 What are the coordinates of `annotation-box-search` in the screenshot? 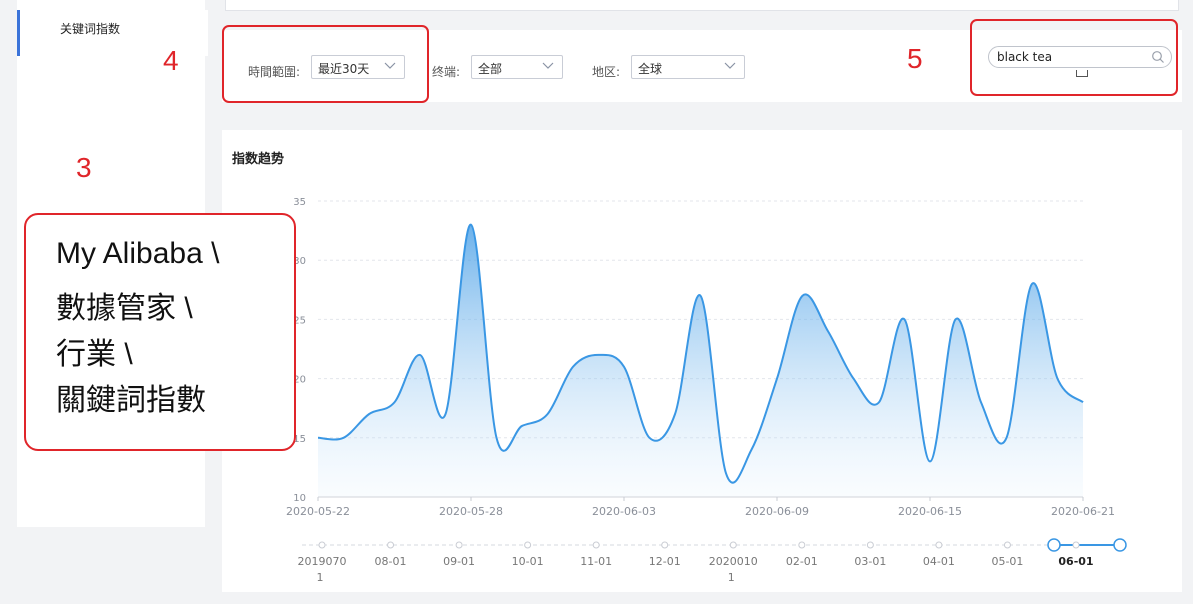 It's located at (1074, 57).